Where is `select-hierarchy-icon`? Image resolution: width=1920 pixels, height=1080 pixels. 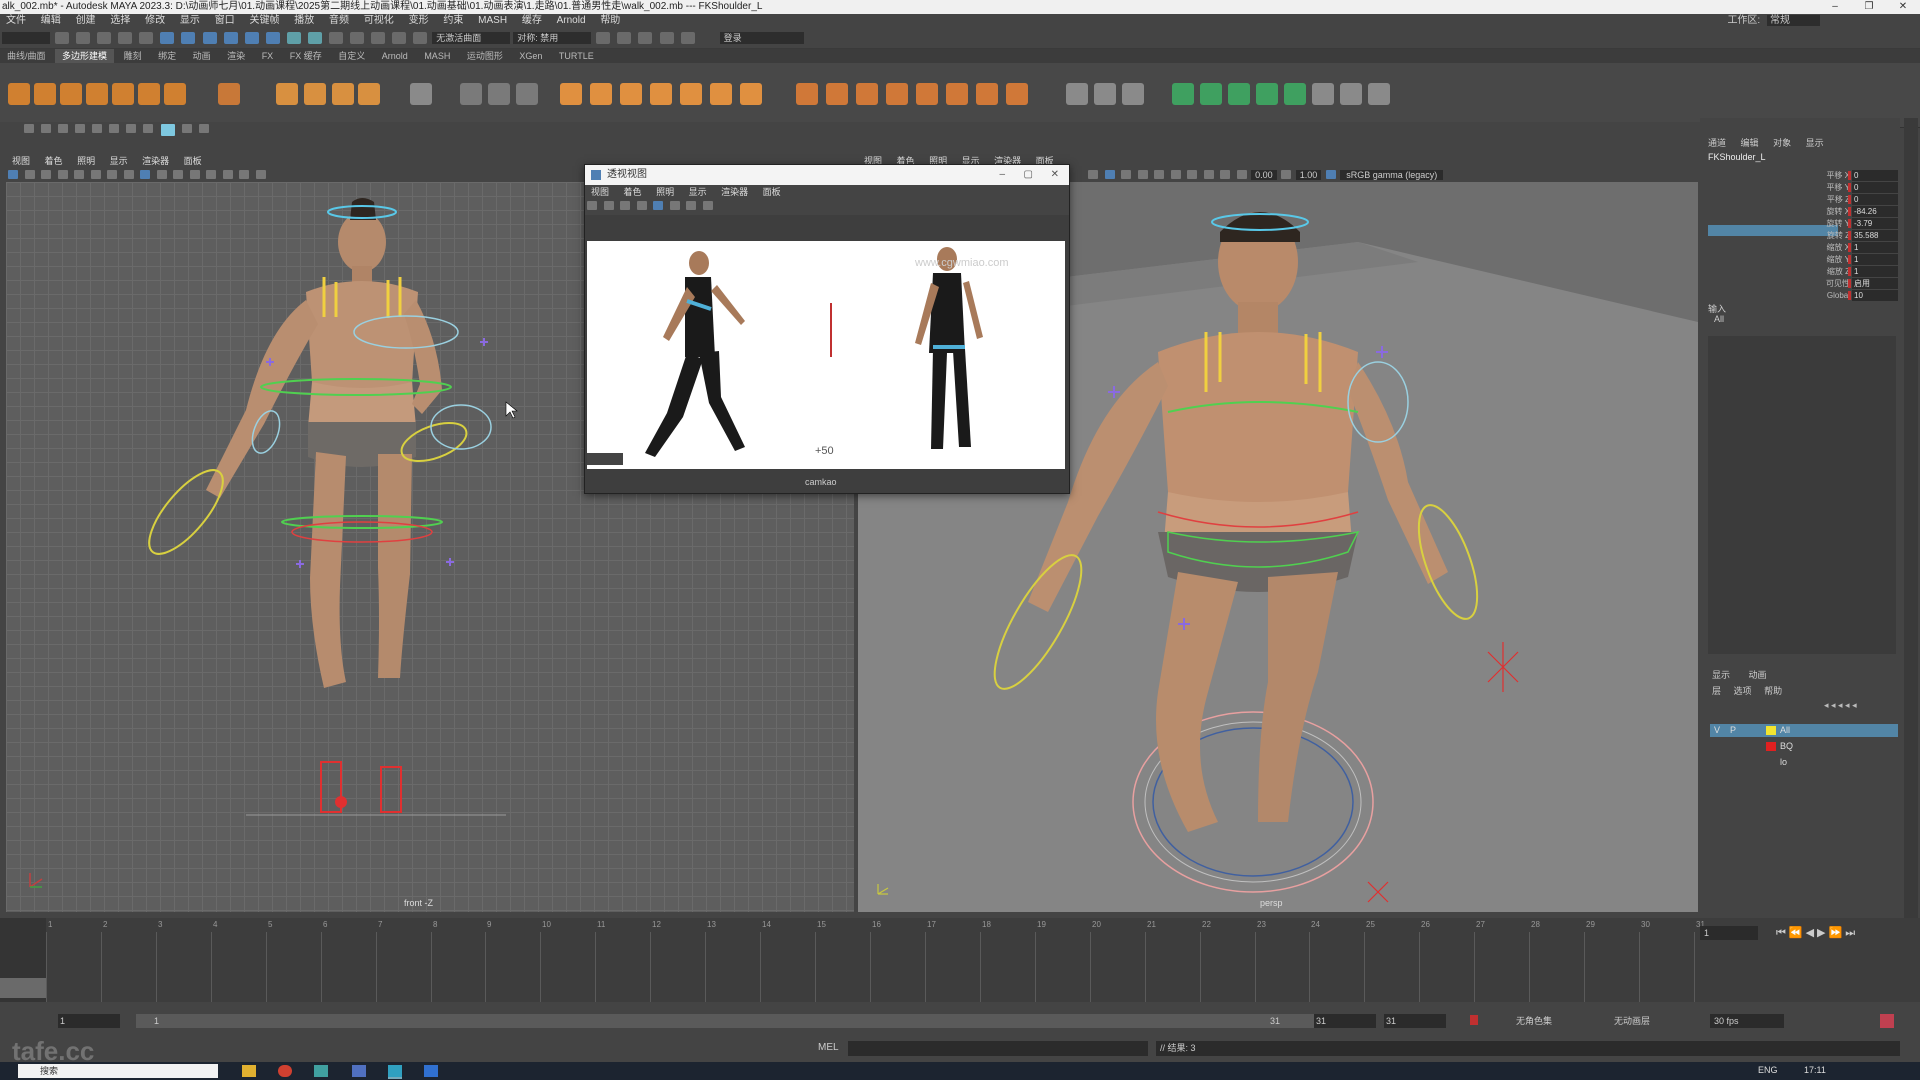 select-hierarchy-icon is located at coordinates (167, 38).